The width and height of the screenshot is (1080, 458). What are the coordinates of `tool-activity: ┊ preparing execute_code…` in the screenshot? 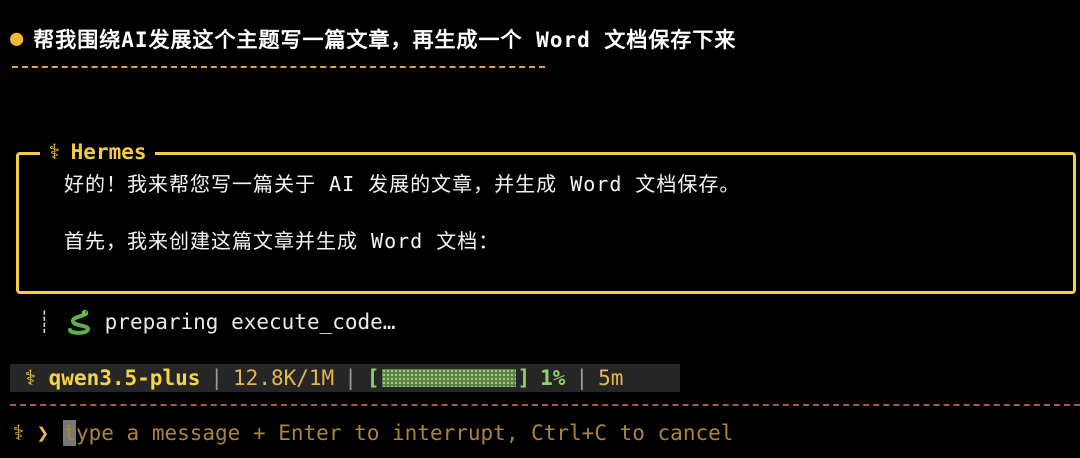 It's located at (216, 322).